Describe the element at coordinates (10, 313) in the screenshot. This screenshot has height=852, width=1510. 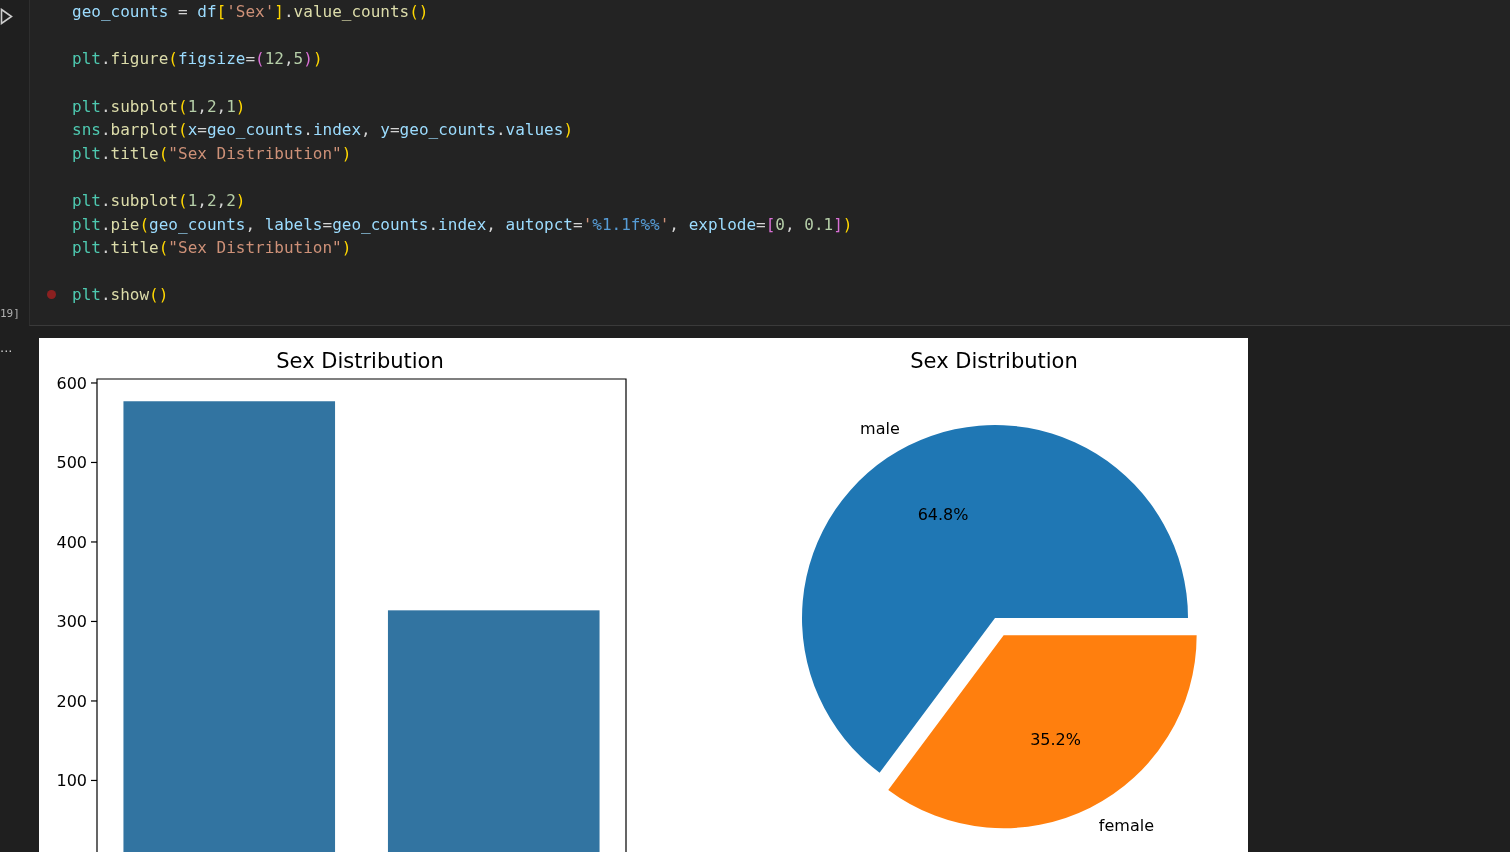
I see `execution-count: 19]` at that location.